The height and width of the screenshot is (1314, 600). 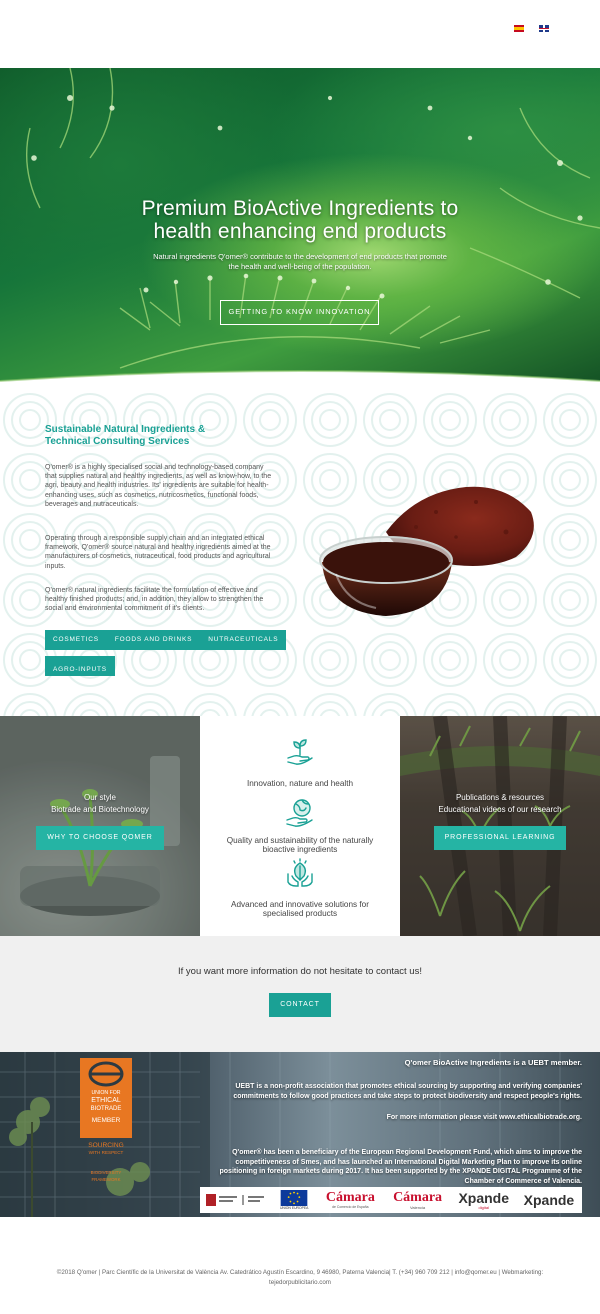 What do you see at coordinates (300, 783) in the screenshot?
I see `feature-innovation-text: Innovation, nature and health` at bounding box center [300, 783].